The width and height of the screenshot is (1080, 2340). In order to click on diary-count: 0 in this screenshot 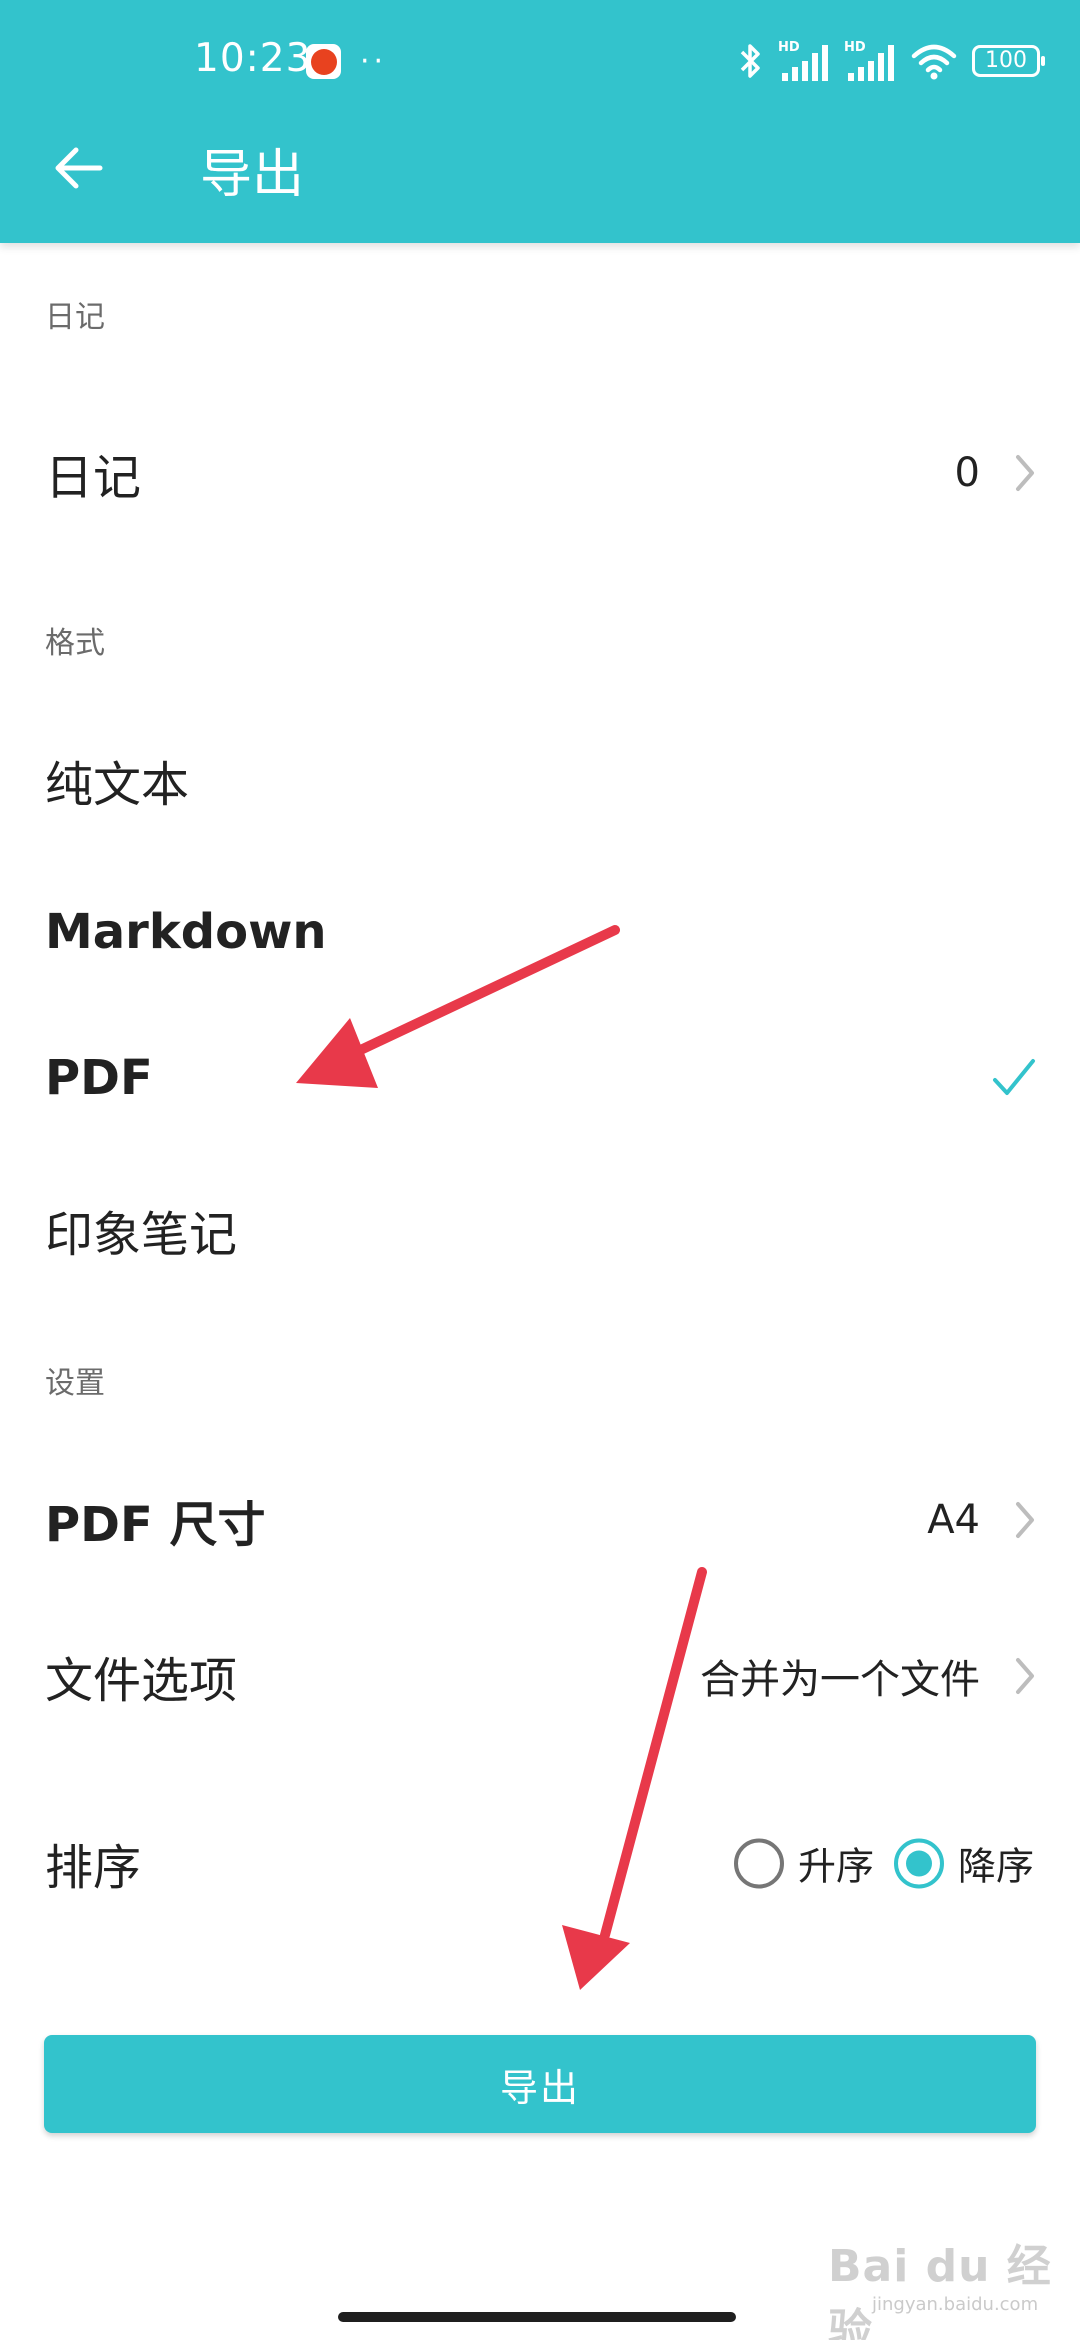, I will do `click(967, 473)`.